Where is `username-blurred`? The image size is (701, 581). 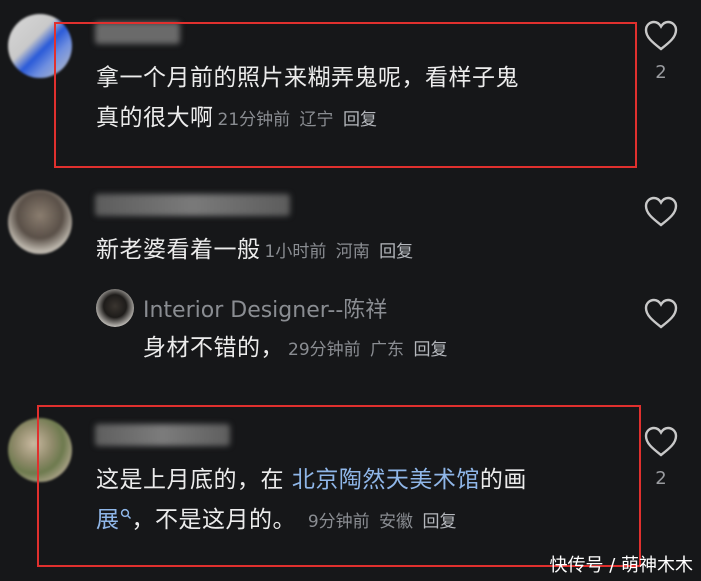
username-blurred is located at coordinates (192, 205).